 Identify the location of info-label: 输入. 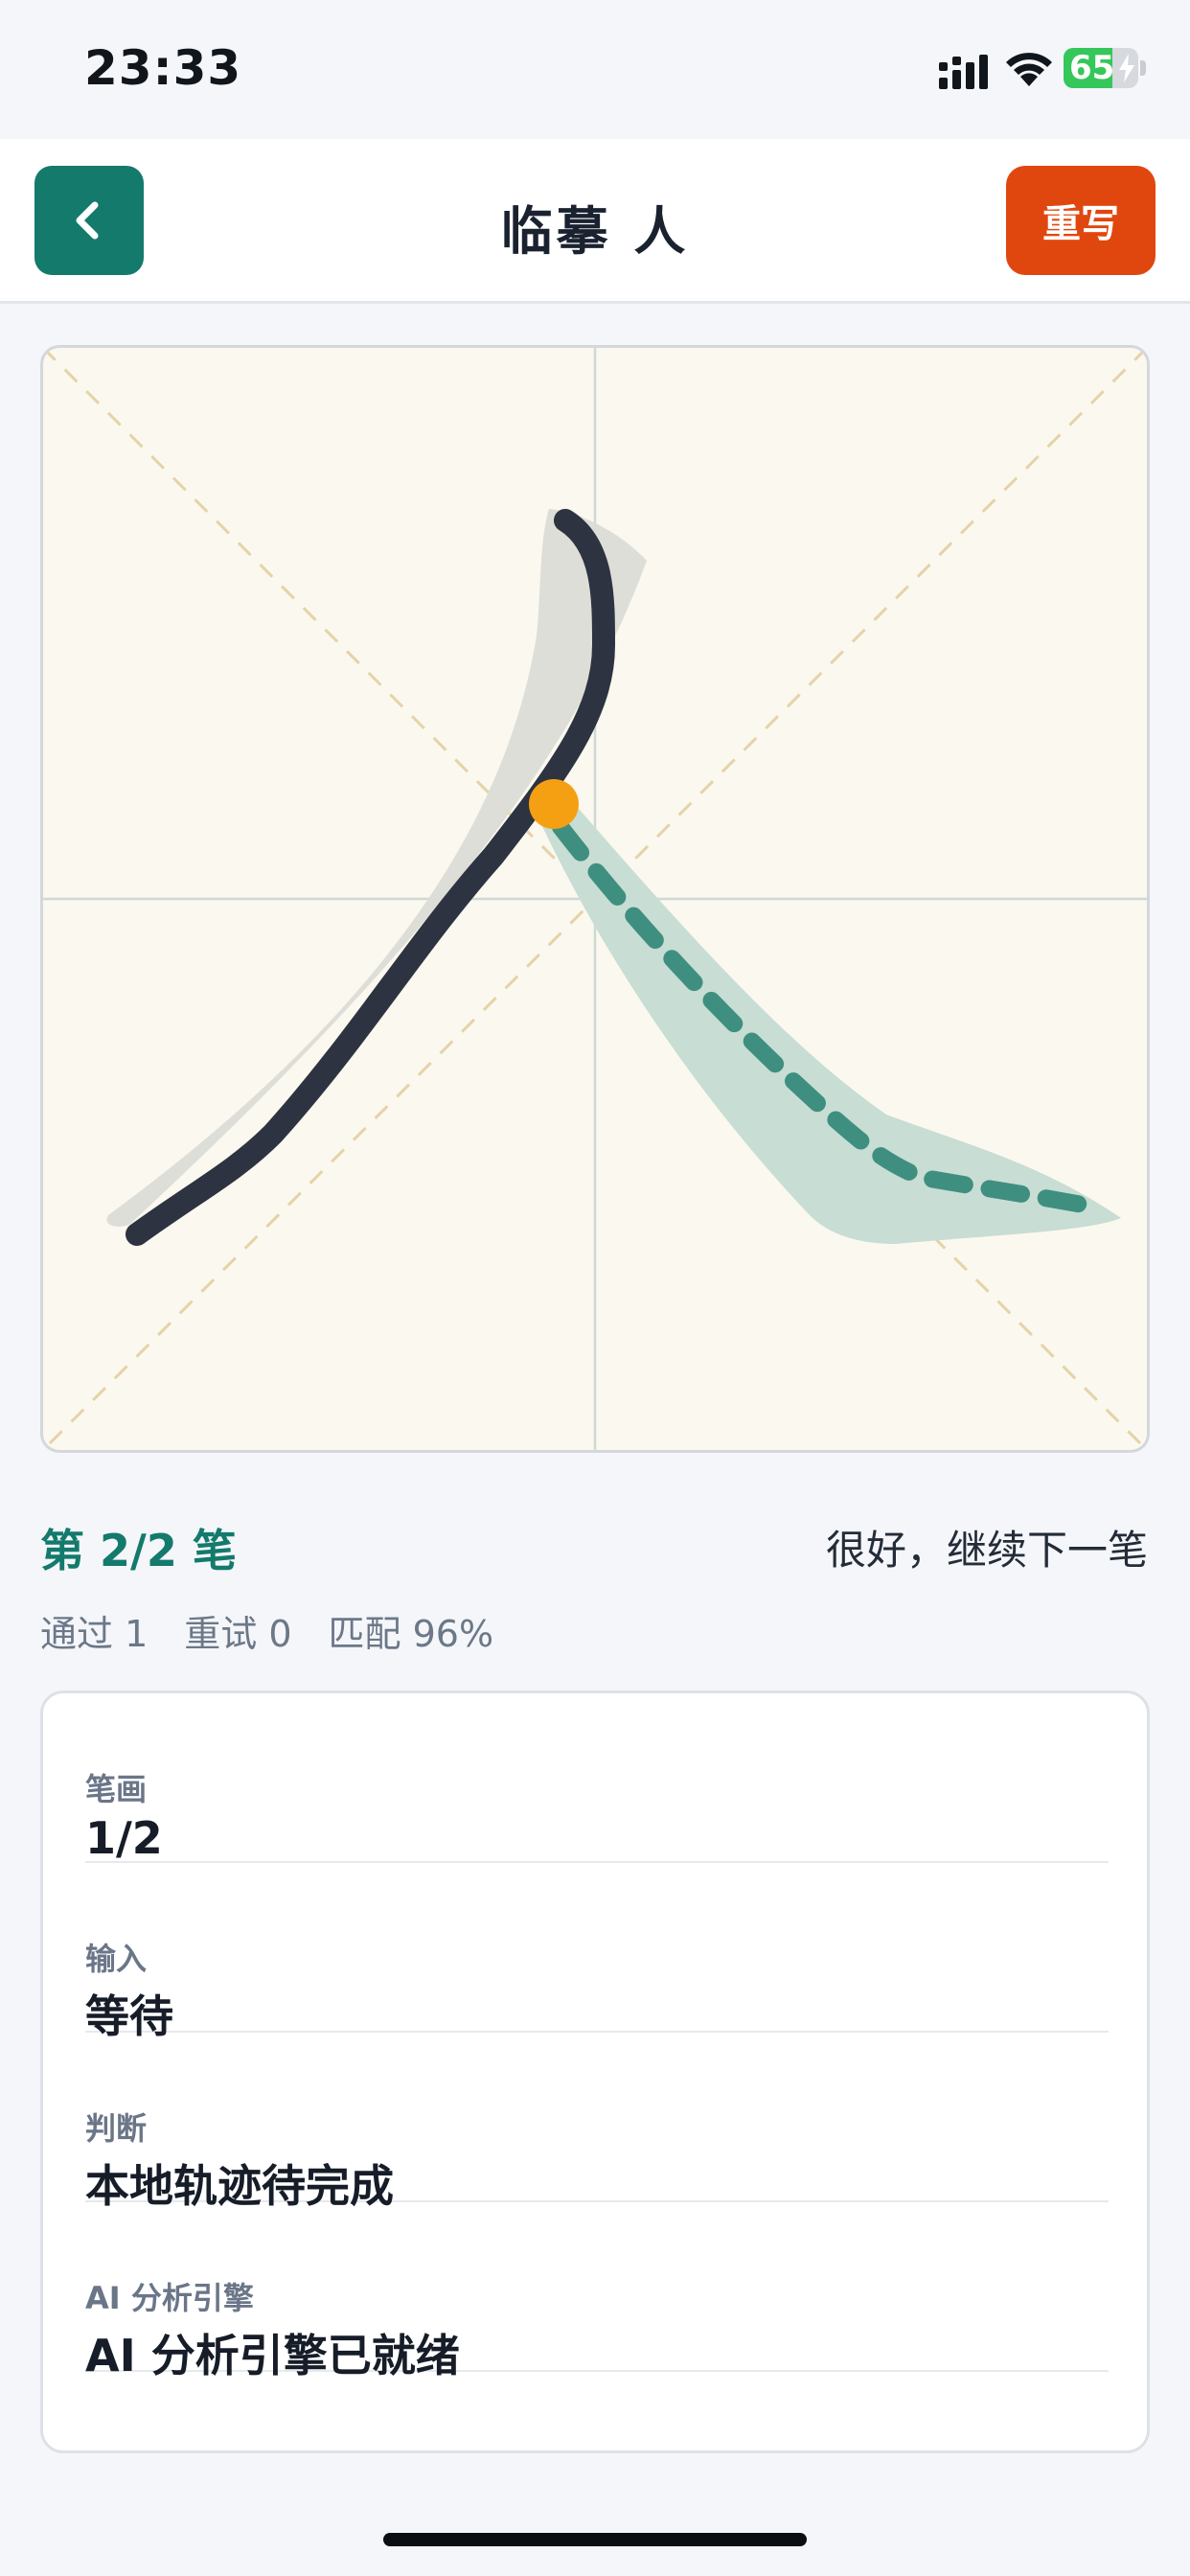
(117, 1959).